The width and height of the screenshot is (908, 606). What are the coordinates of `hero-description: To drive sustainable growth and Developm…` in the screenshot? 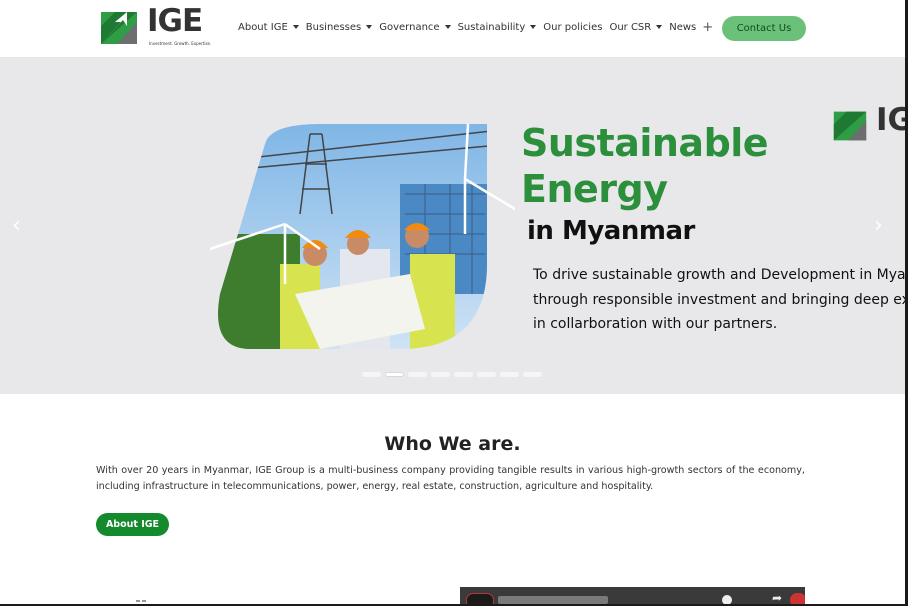 It's located at (719, 300).